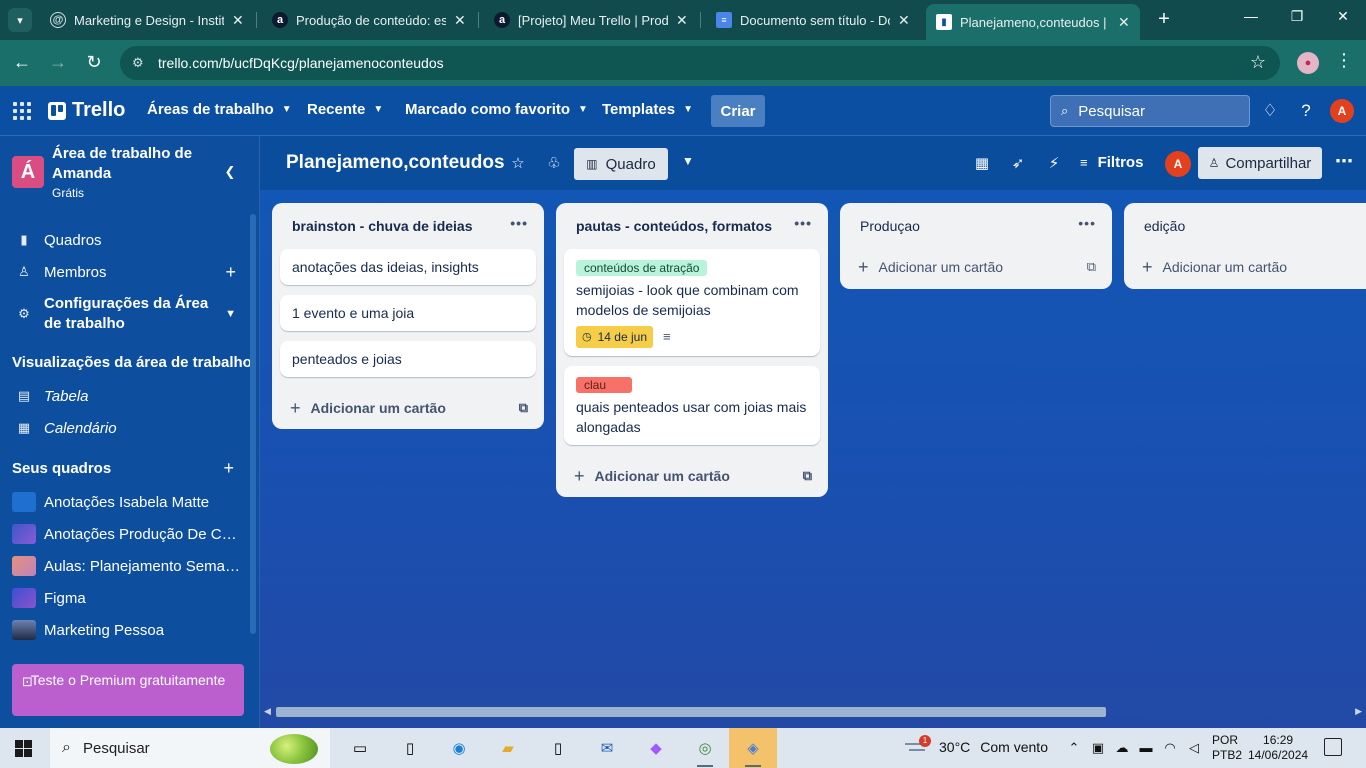  What do you see at coordinates (1194, 748) in the screenshot?
I see `speaker-volume-icon: ◁` at bounding box center [1194, 748].